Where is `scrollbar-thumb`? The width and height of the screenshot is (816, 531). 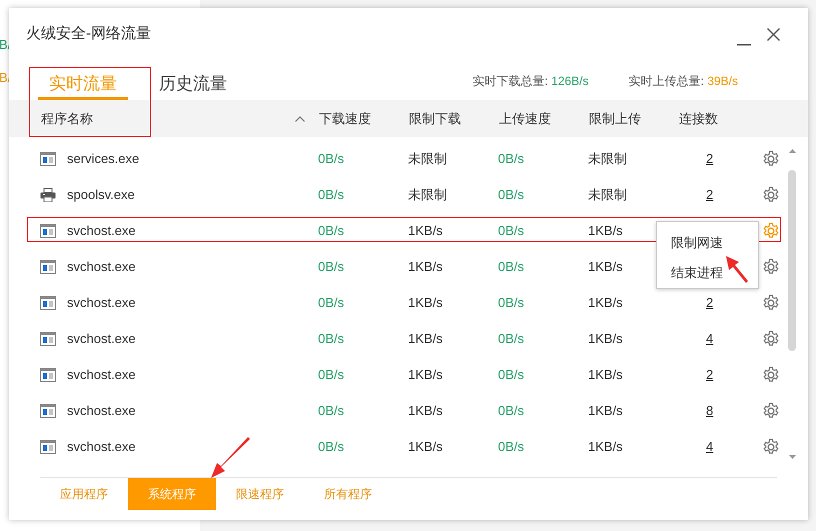
scrollbar-thumb is located at coordinates (792, 260).